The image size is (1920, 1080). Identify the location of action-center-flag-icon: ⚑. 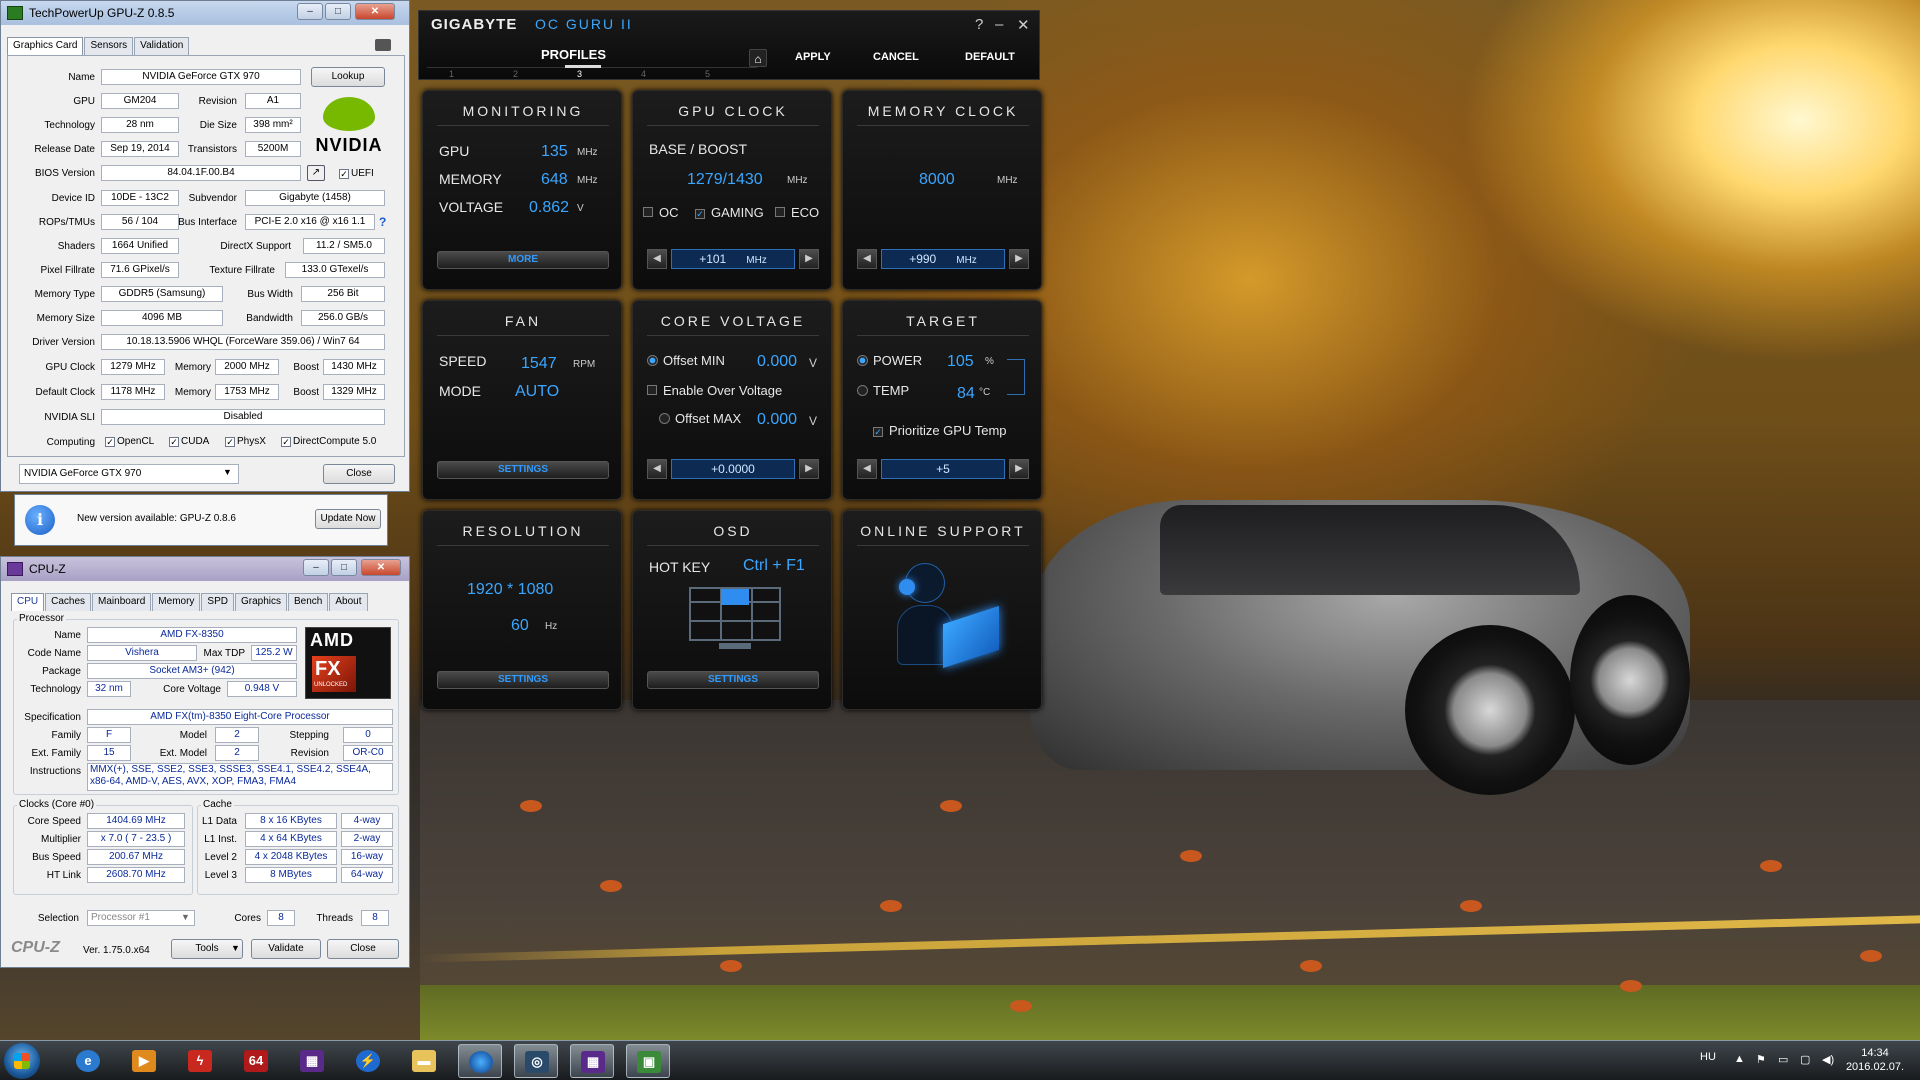
(1761, 1059).